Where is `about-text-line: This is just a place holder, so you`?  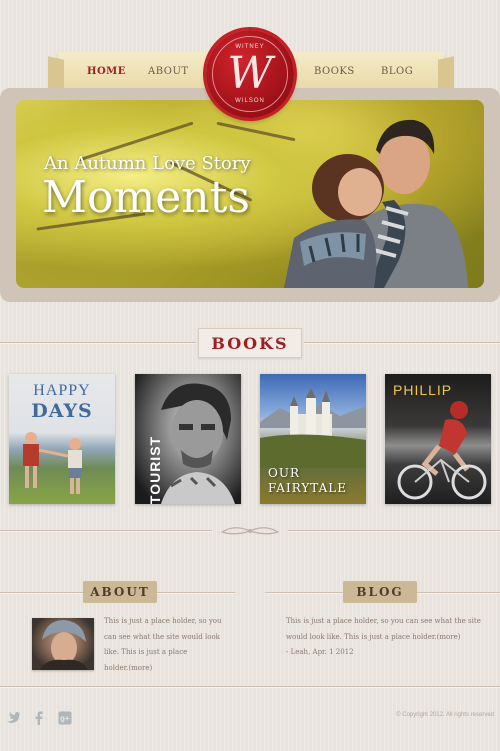
about-text-line: This is just a place holder, so you is located at coordinates (163, 621).